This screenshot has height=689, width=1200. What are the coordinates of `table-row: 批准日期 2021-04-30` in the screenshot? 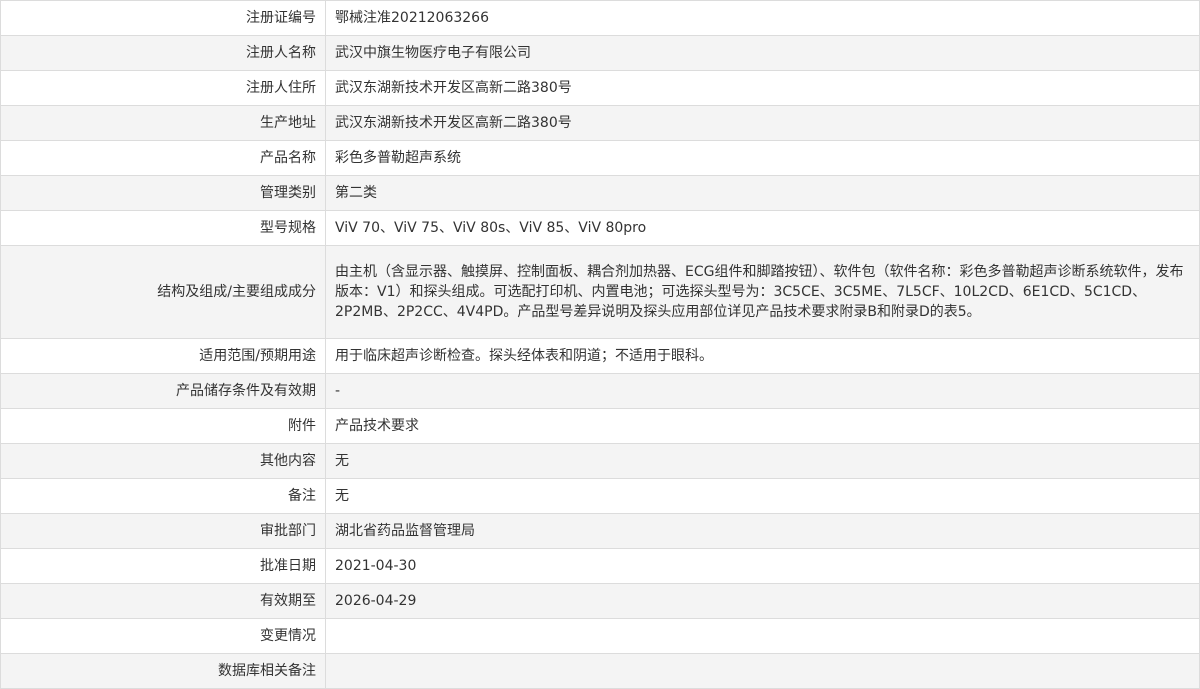 It's located at (600, 566).